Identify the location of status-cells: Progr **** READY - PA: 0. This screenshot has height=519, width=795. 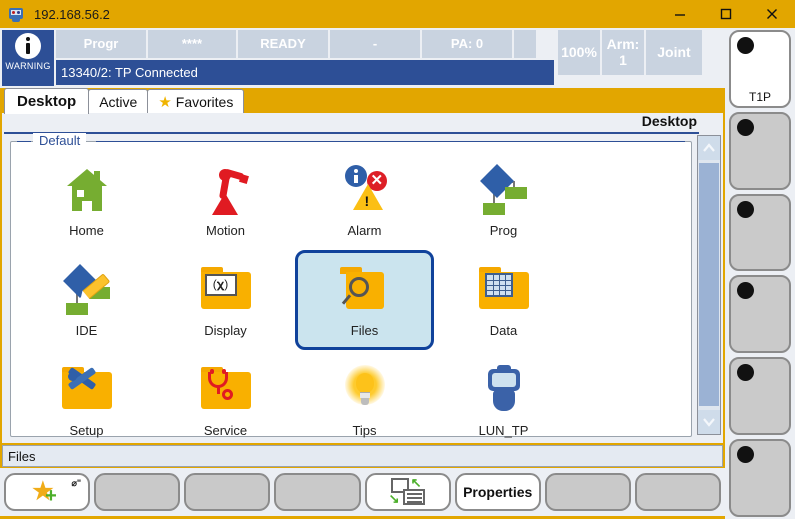
(296, 44).